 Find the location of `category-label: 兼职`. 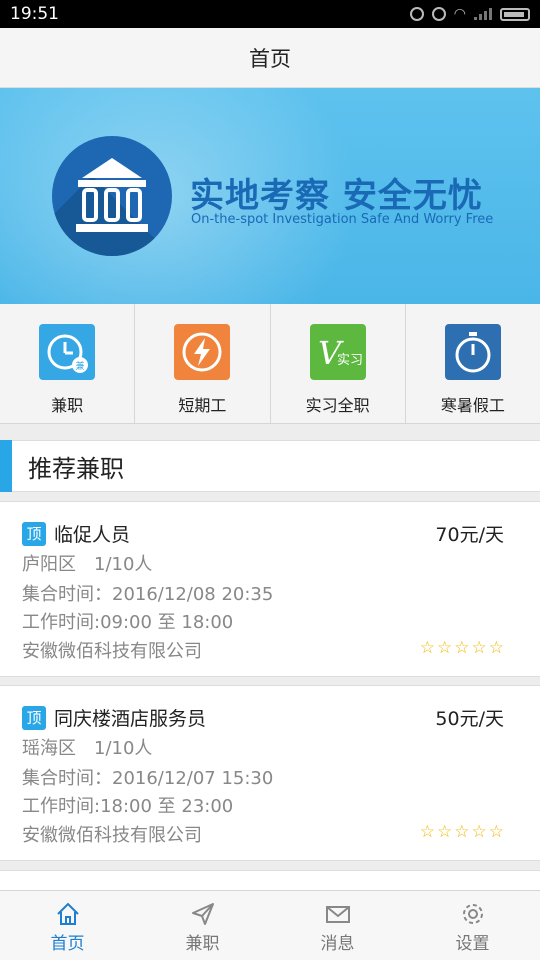

category-label: 兼职 is located at coordinates (67, 405).